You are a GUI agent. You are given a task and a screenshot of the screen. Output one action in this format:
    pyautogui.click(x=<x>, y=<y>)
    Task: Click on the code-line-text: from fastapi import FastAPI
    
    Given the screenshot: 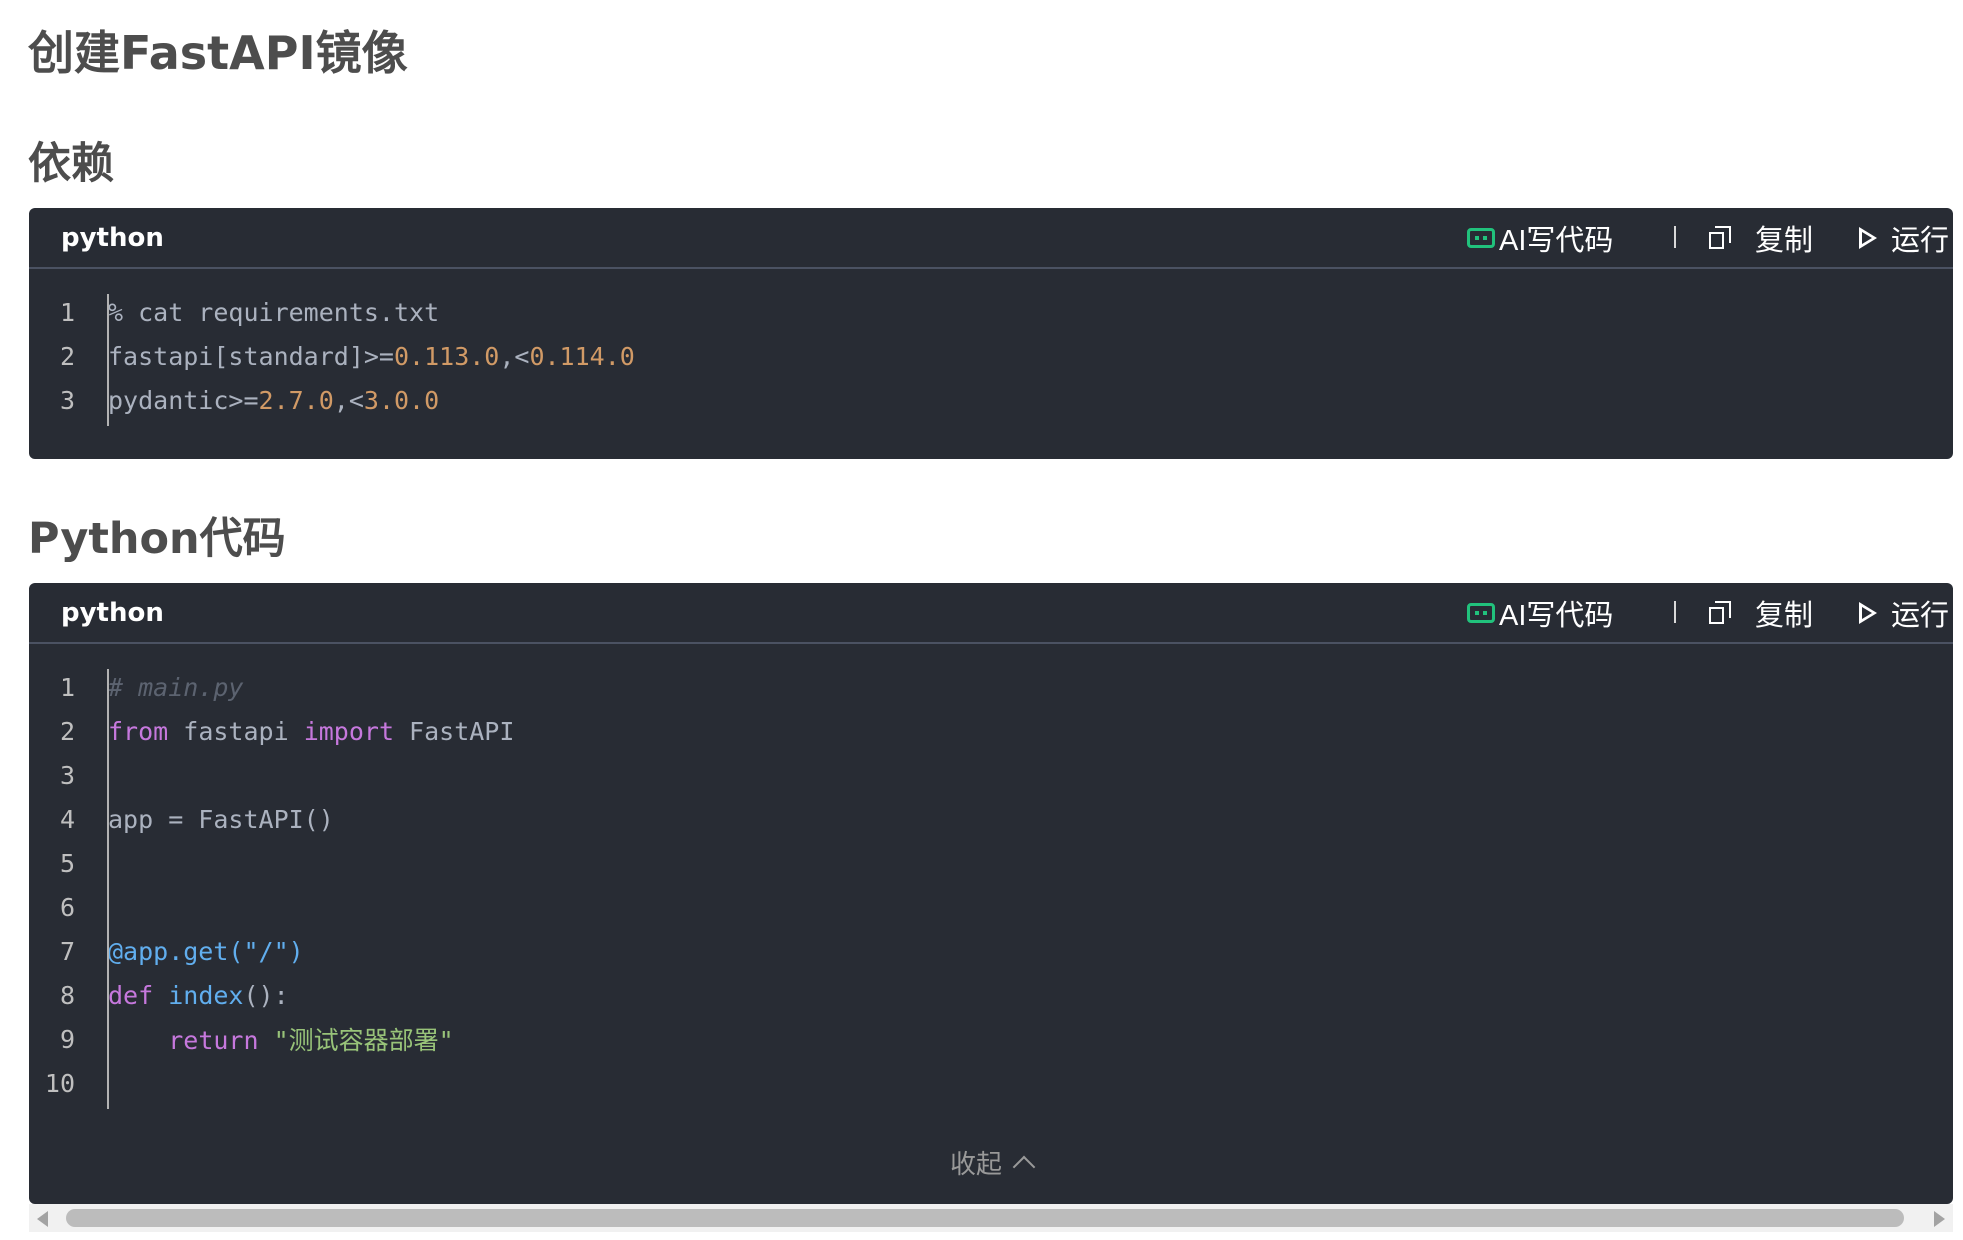 What is the action you would take?
    pyautogui.click(x=311, y=731)
    